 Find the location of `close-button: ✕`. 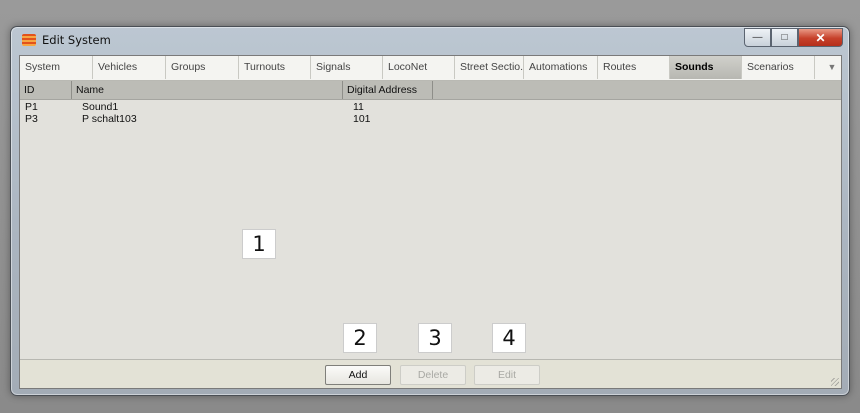

close-button: ✕ is located at coordinates (820, 37).